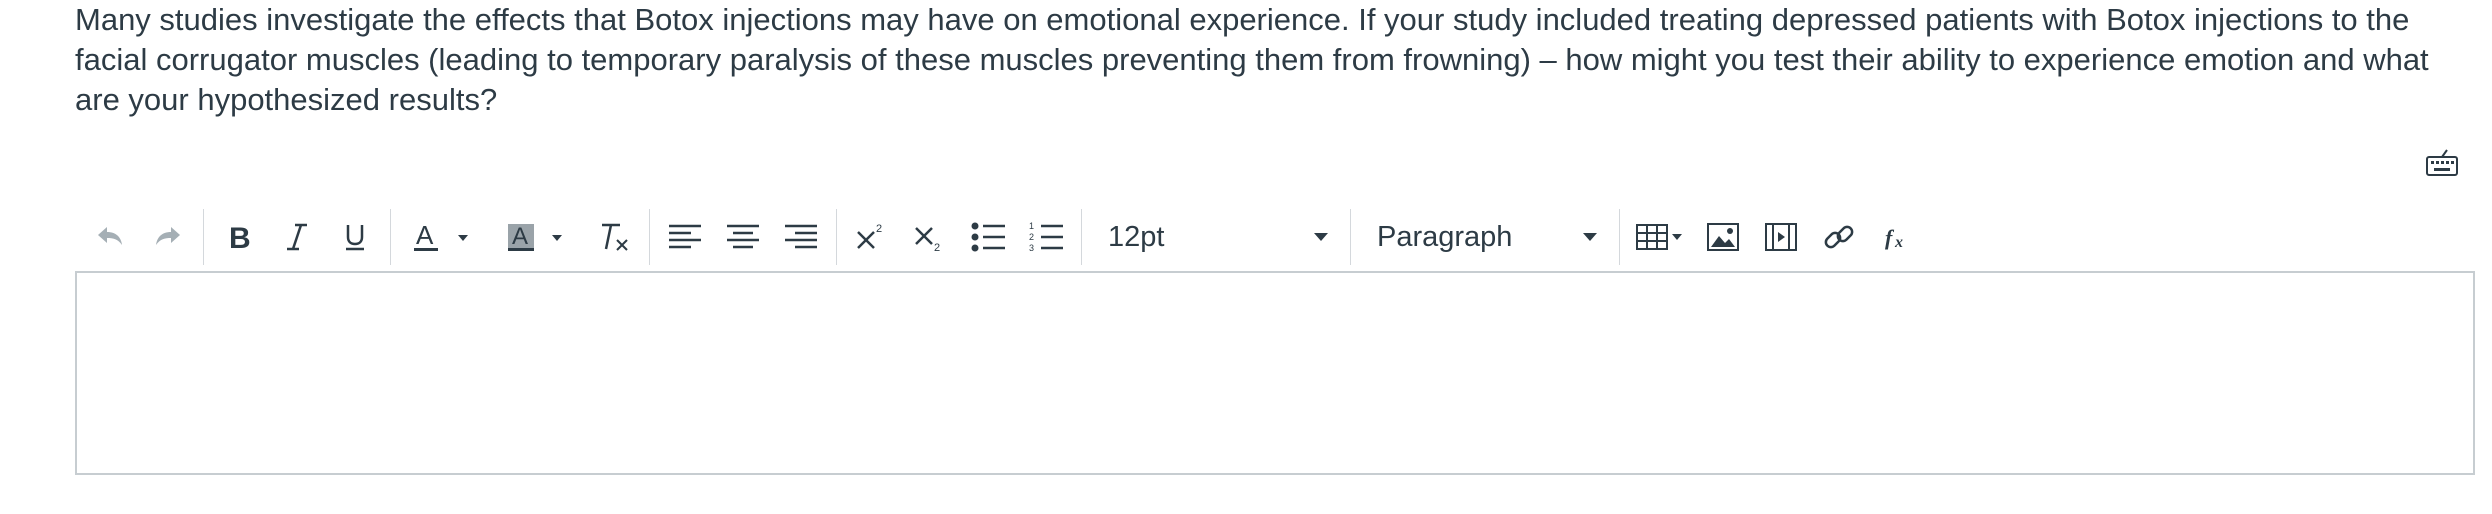 The width and height of the screenshot is (2492, 514). I want to click on underline-icon, so click(355, 238).